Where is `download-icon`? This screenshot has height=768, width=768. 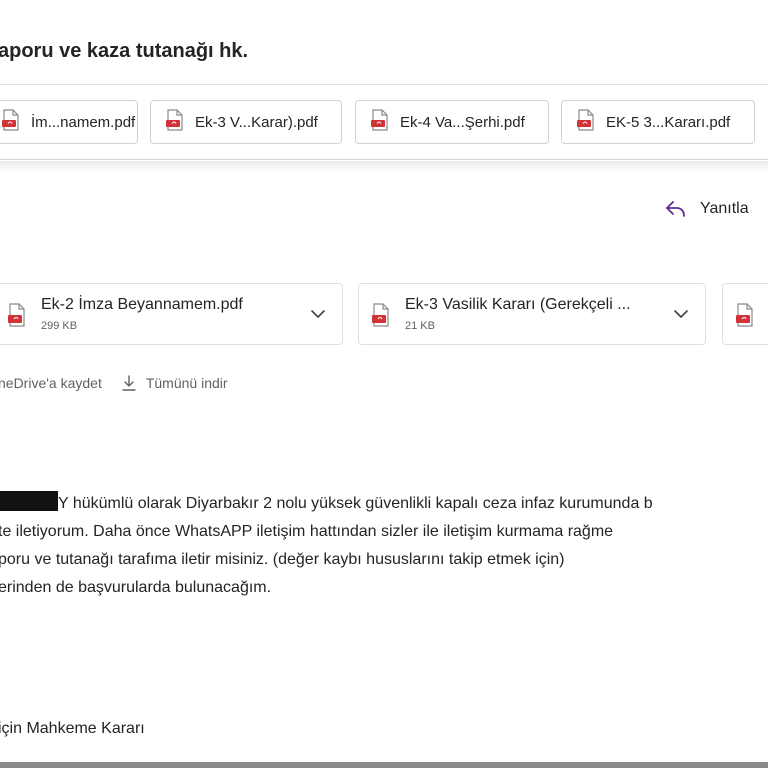
download-icon is located at coordinates (129, 383).